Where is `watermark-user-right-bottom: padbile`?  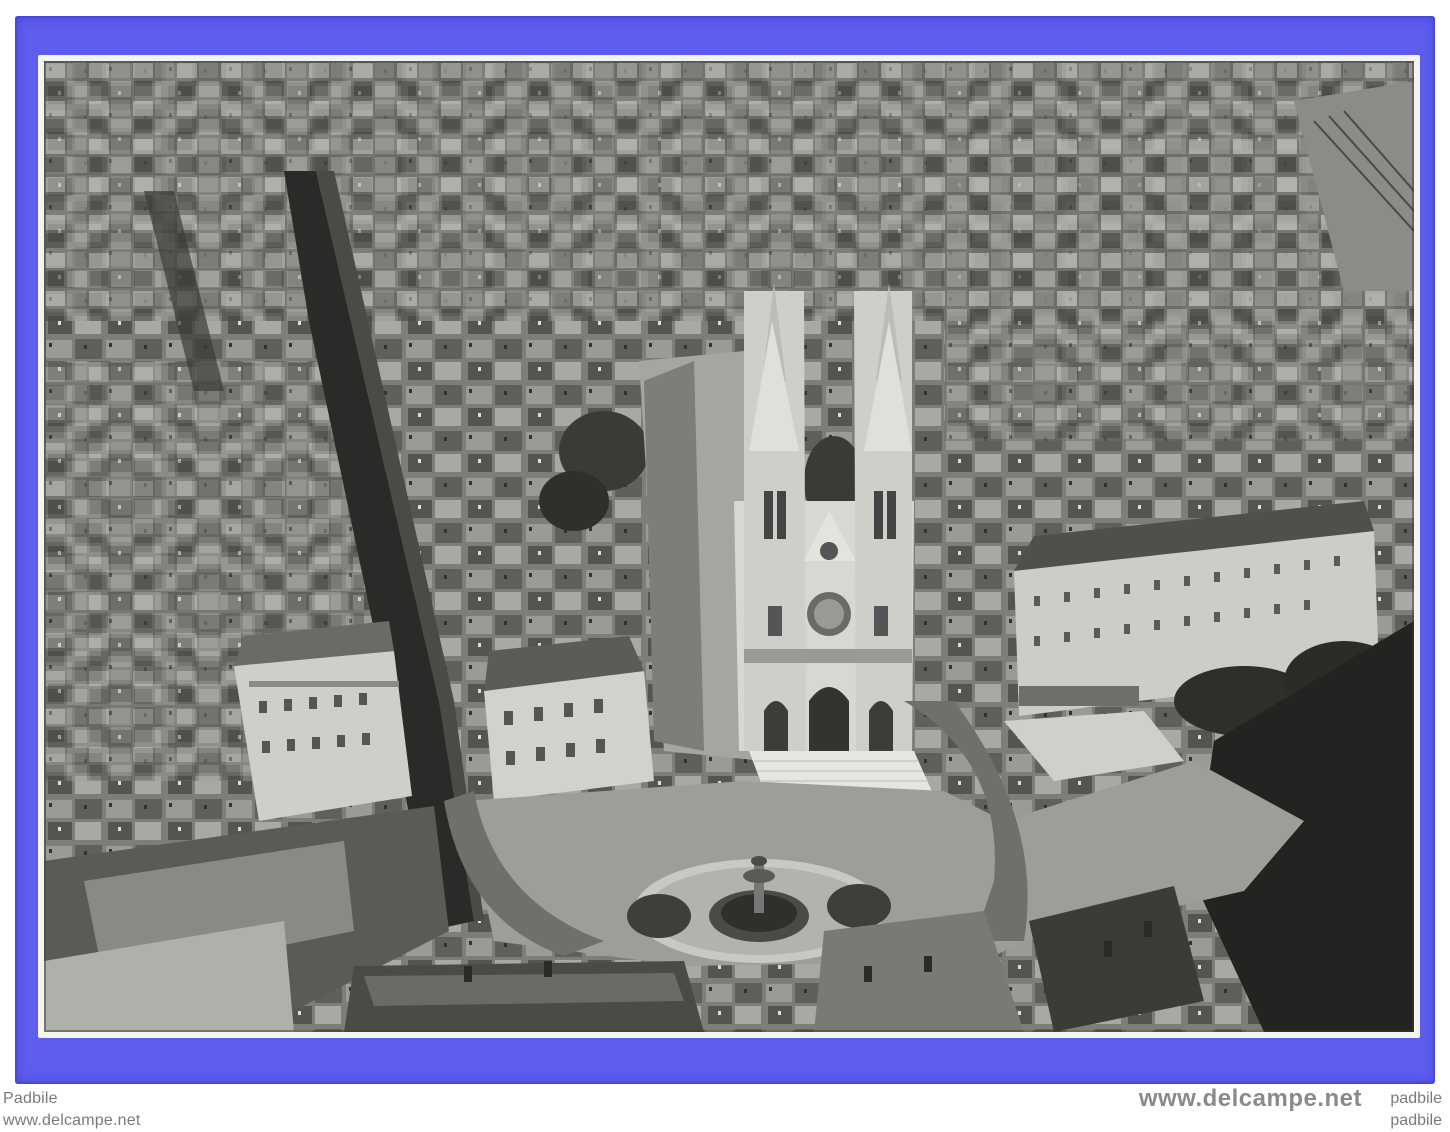 watermark-user-right-bottom: padbile is located at coordinates (1416, 1120).